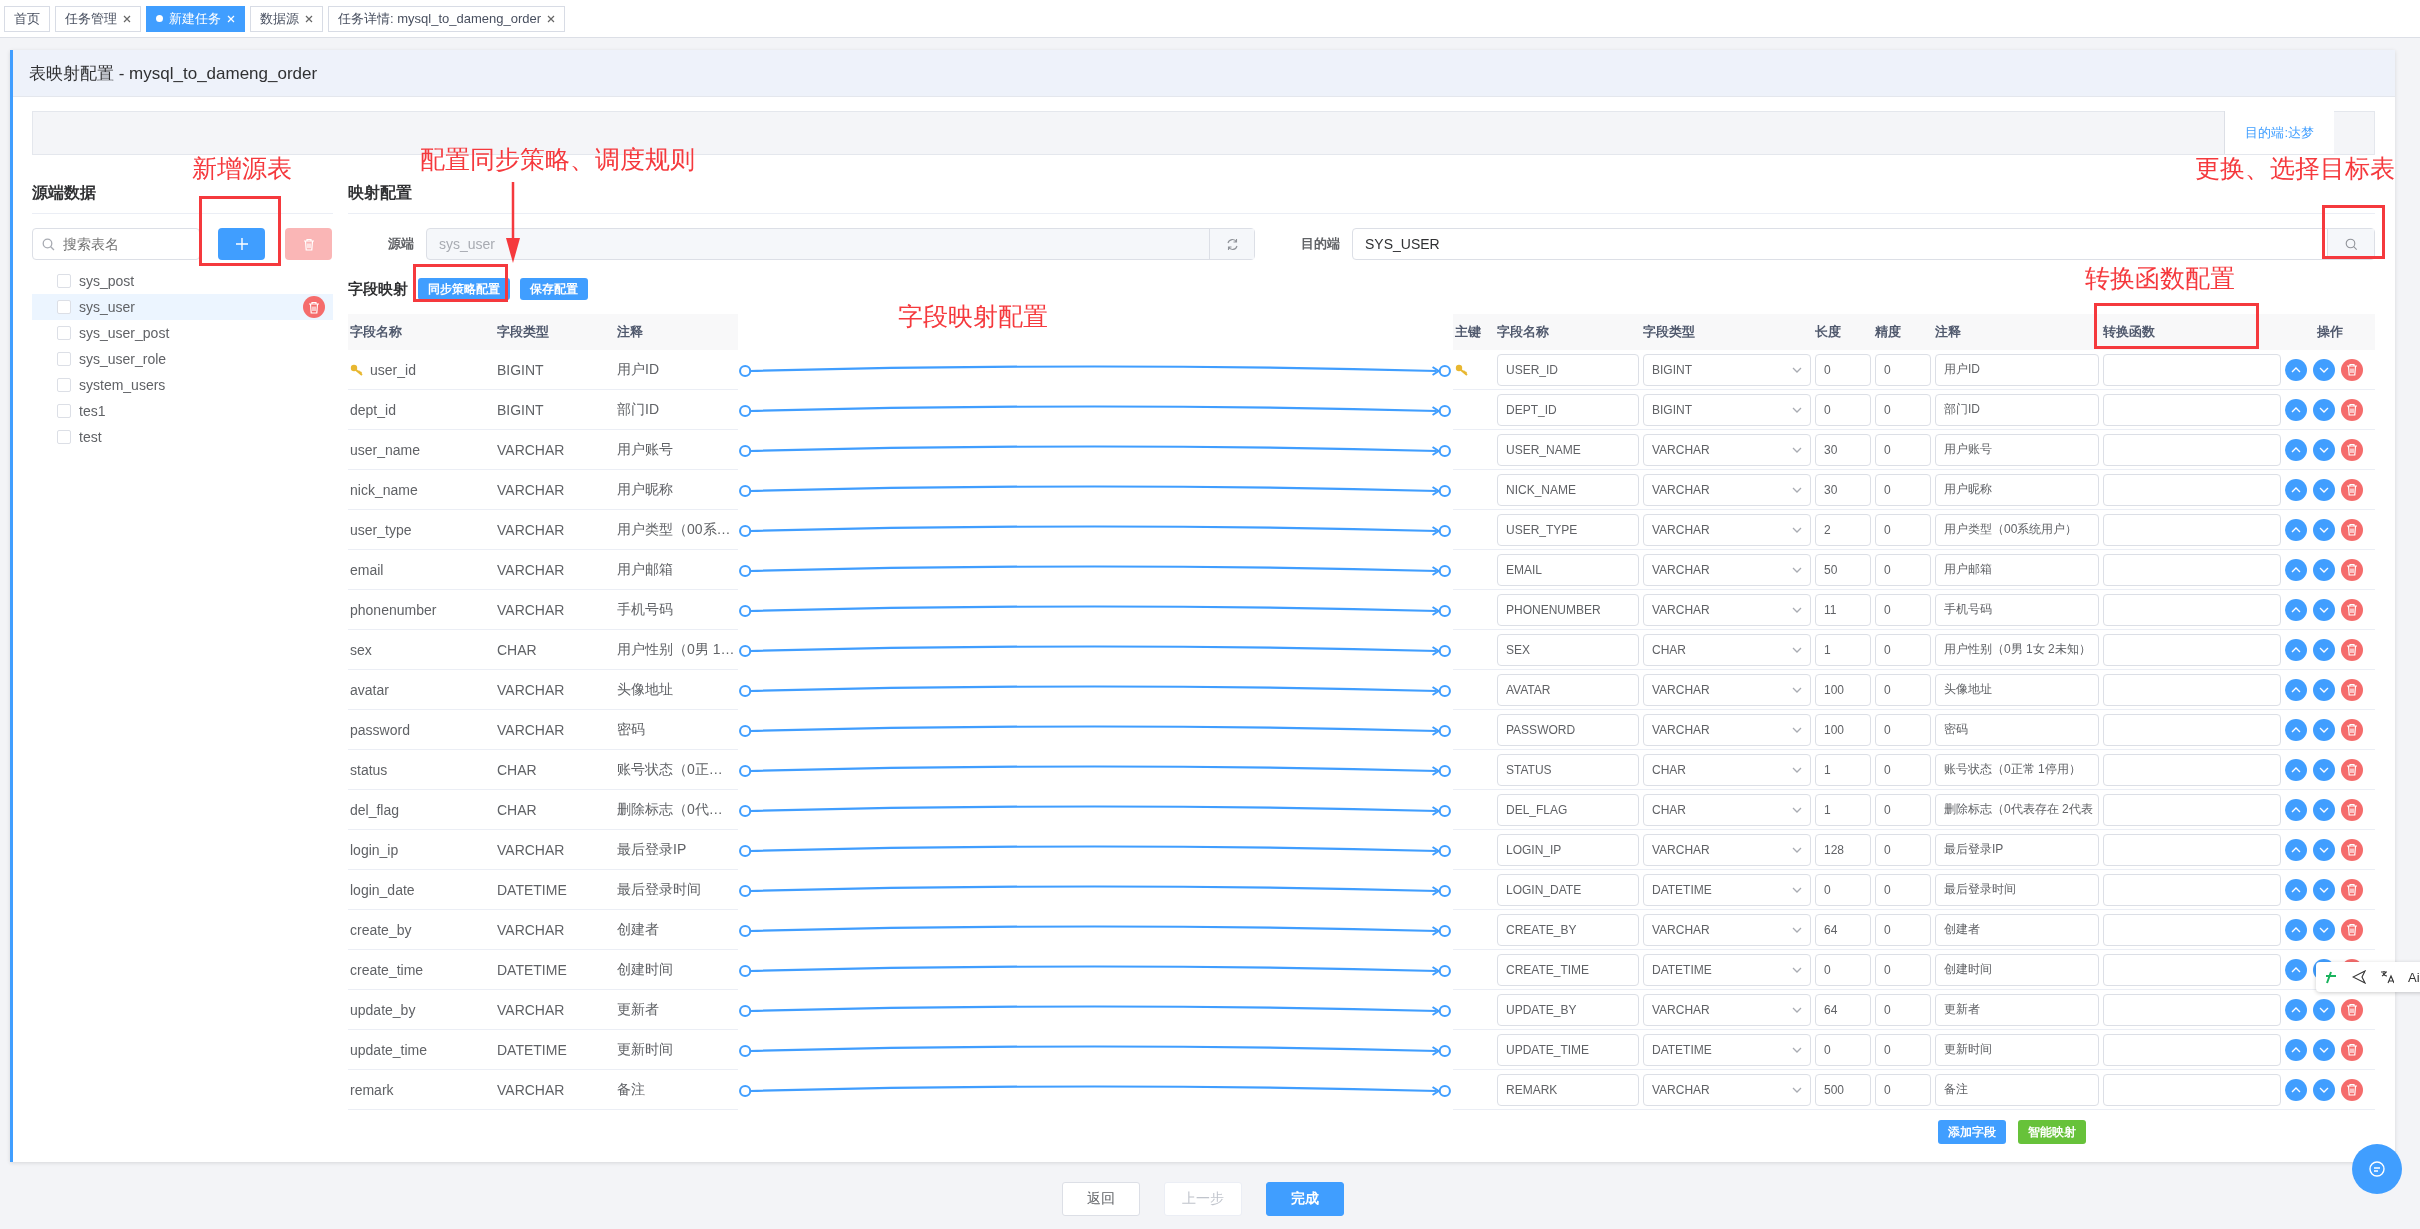 This screenshot has height=1229, width=2420. What do you see at coordinates (2387, 977) in the screenshot?
I see `translate-icon` at bounding box center [2387, 977].